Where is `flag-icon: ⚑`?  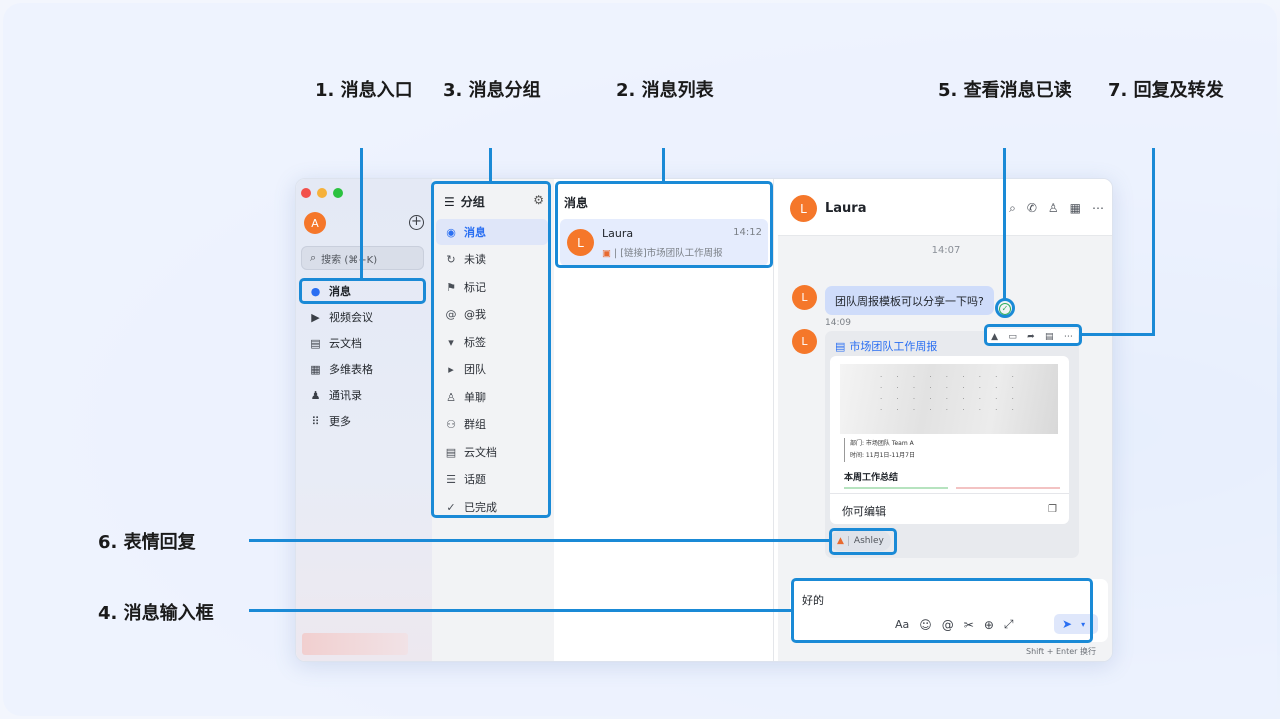
flag-icon: ⚑ is located at coordinates (451, 287).